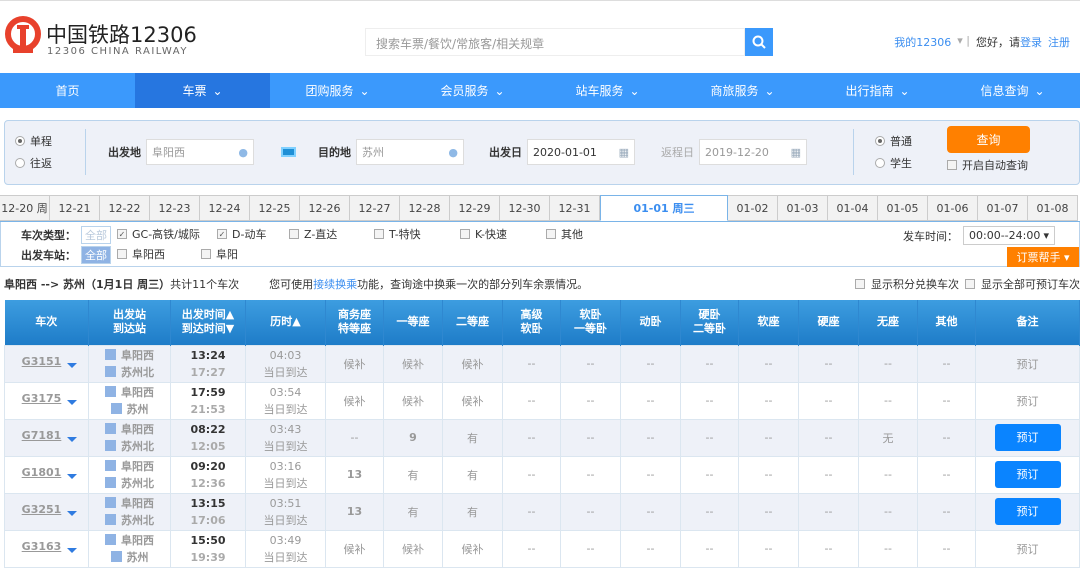  I want to click on train-number-link: G7181, so click(42, 435).